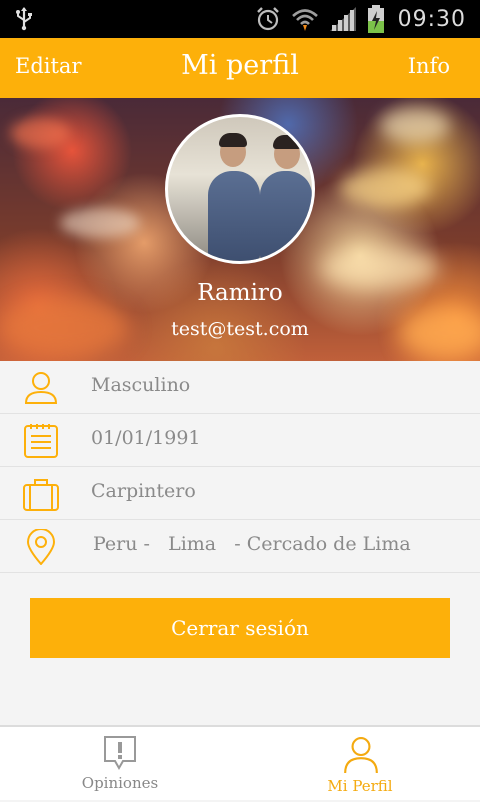  What do you see at coordinates (240, 440) in the screenshot?
I see `detail-row-birthdate: 01/01/1991` at bounding box center [240, 440].